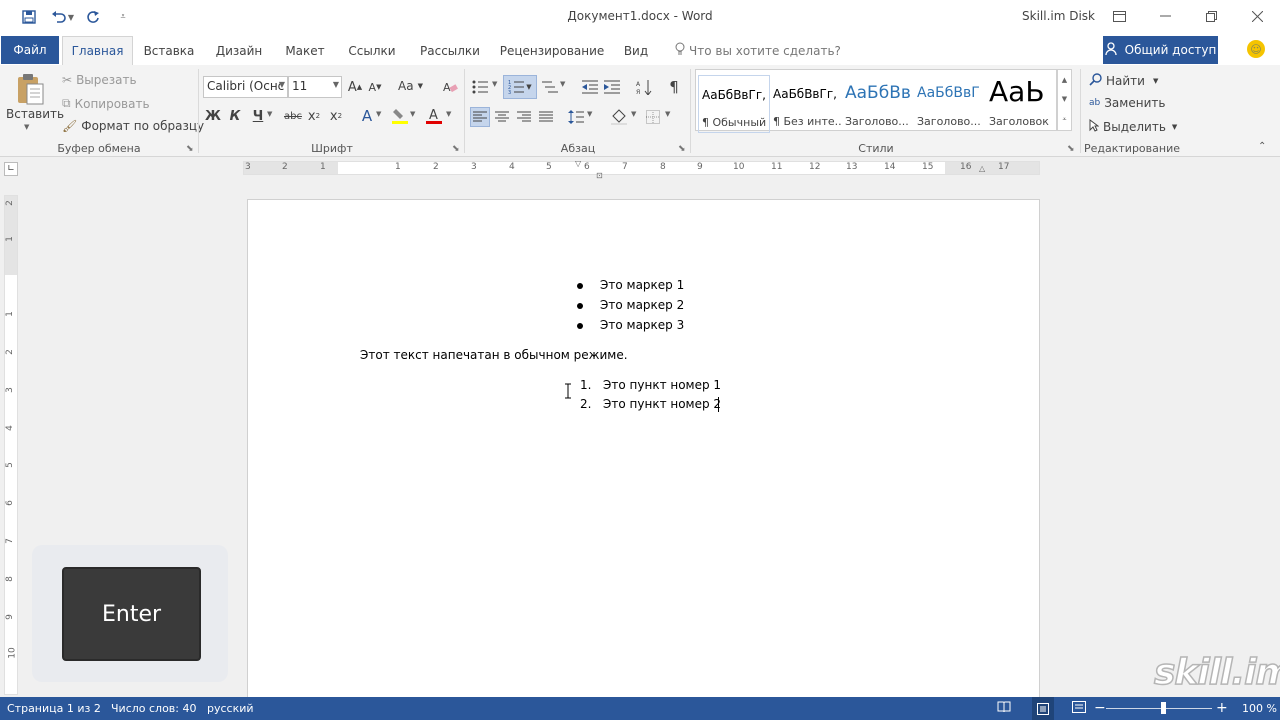 This screenshot has height=720, width=1280. What do you see at coordinates (1257, 16) in the screenshot?
I see `close-icon` at bounding box center [1257, 16].